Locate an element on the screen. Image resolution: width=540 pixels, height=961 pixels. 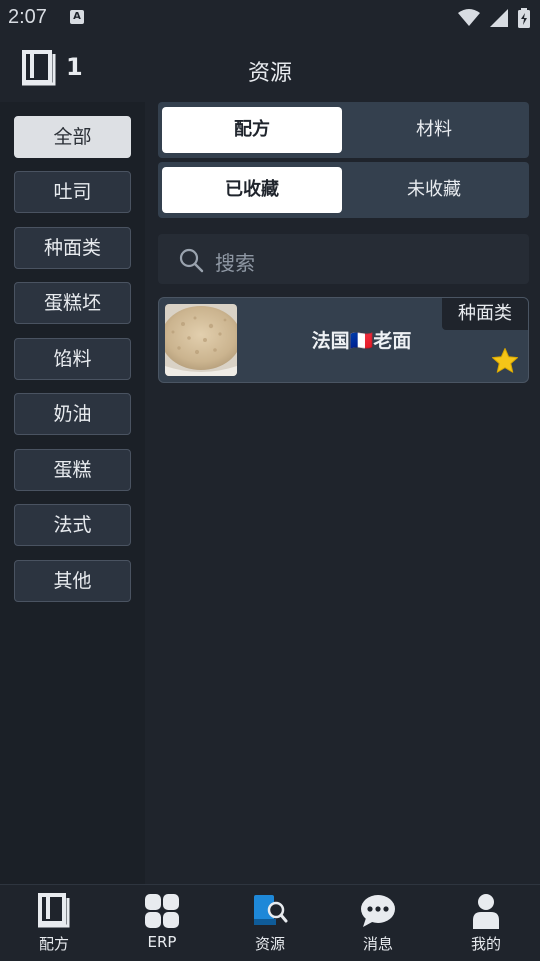
category-filling: 馅料 is located at coordinates (72, 359).